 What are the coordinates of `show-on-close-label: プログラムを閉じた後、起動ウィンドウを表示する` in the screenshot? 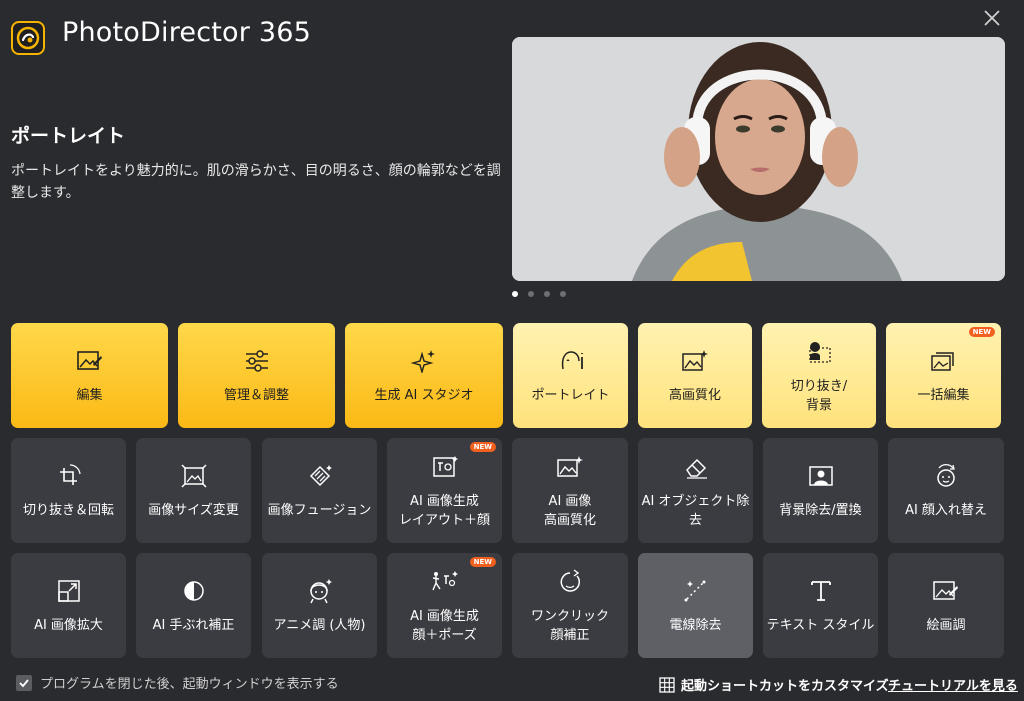 It's located at (189, 684).